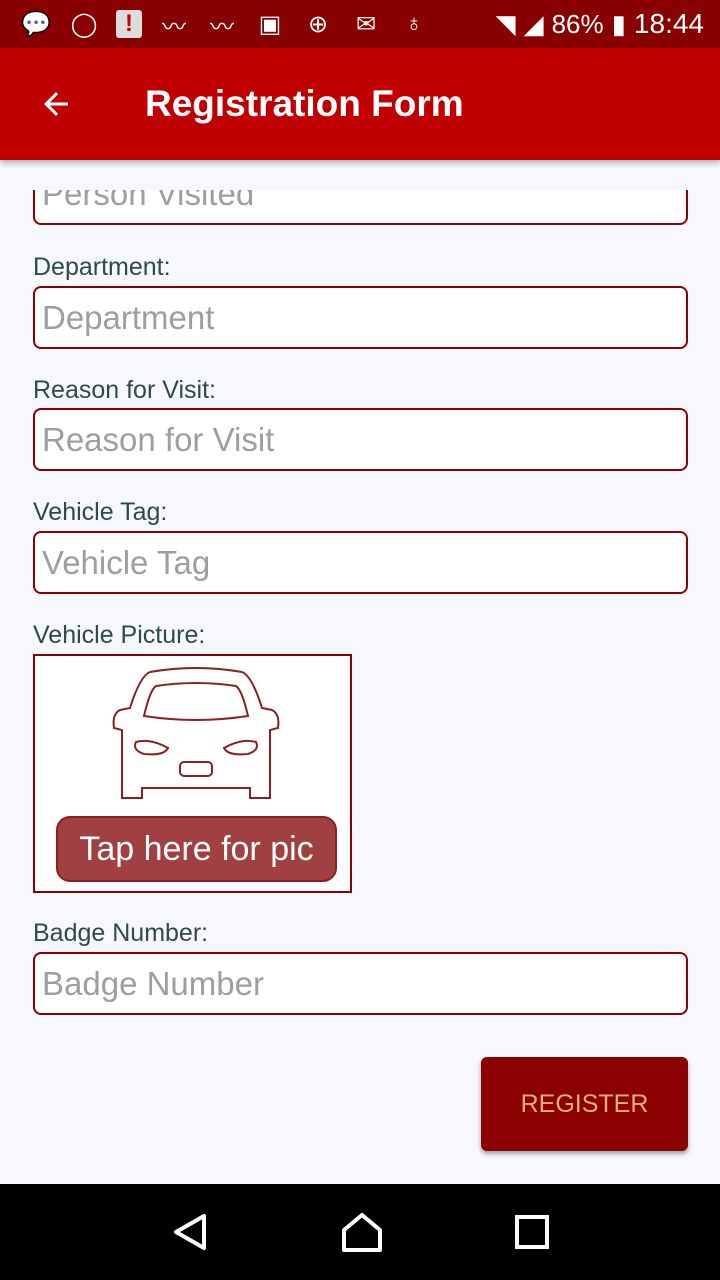  I want to click on battery-text: 86%, so click(577, 23).